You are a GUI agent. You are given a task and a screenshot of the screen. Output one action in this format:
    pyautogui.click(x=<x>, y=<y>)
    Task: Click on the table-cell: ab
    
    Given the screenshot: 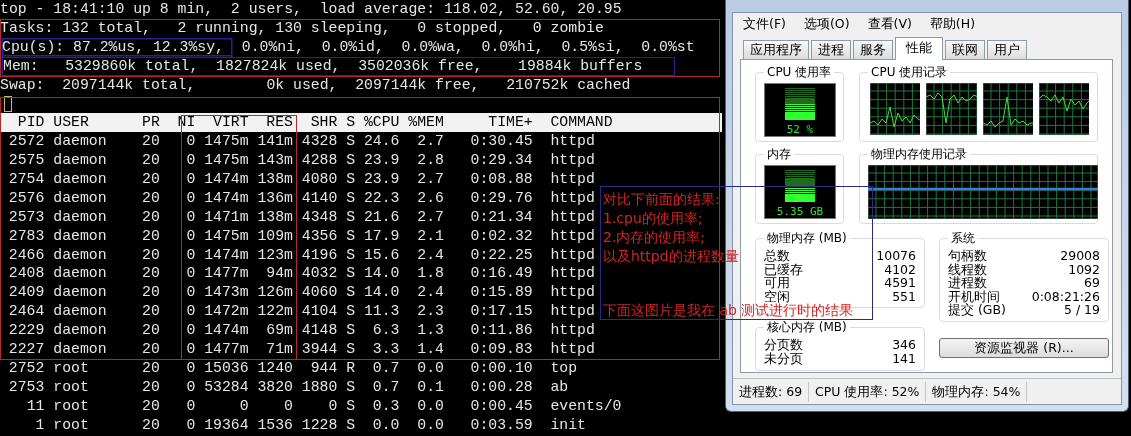 What is the action you would take?
    pyautogui.click(x=559, y=387)
    